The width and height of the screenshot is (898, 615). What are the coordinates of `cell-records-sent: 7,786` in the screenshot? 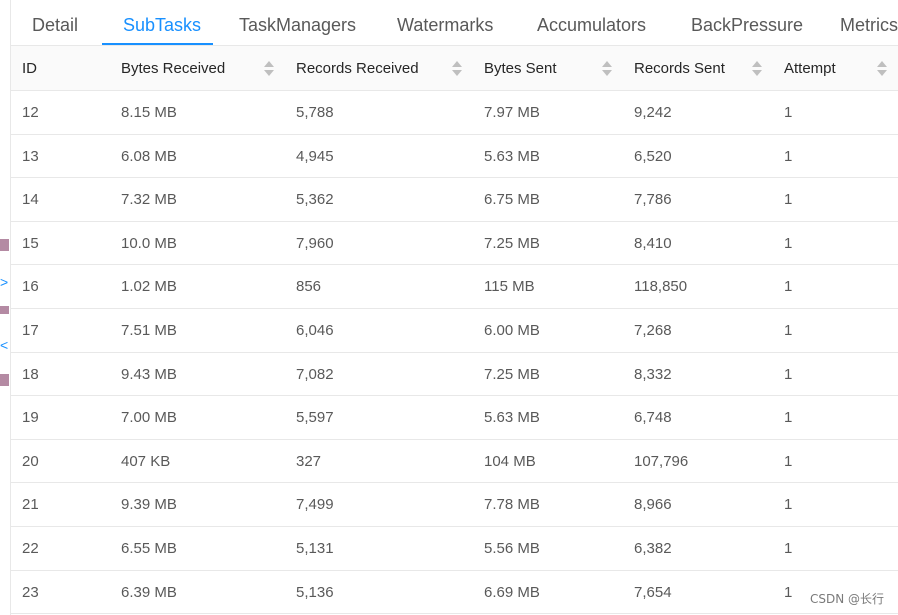 It's located at (653, 200).